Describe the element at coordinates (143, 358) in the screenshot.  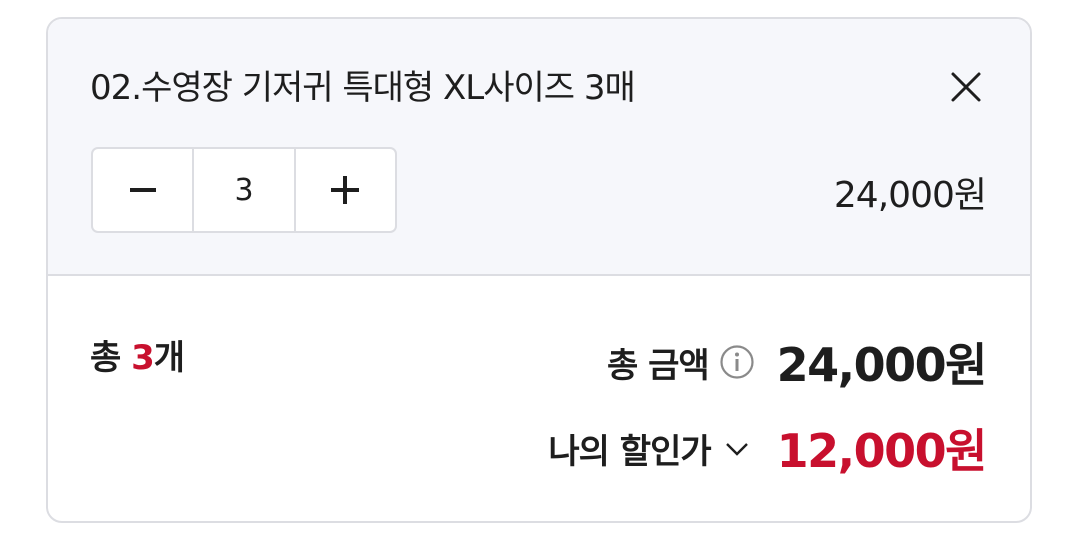
I see `total-count-value: 3` at that location.